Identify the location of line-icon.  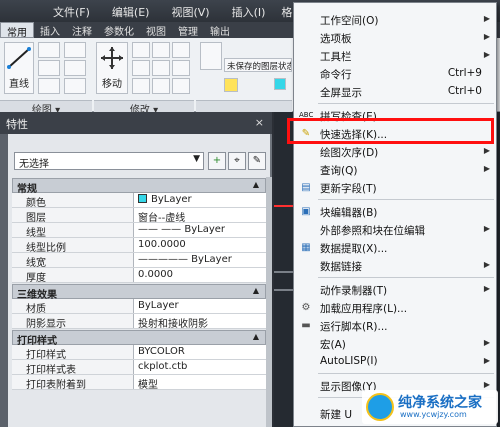
(19, 58).